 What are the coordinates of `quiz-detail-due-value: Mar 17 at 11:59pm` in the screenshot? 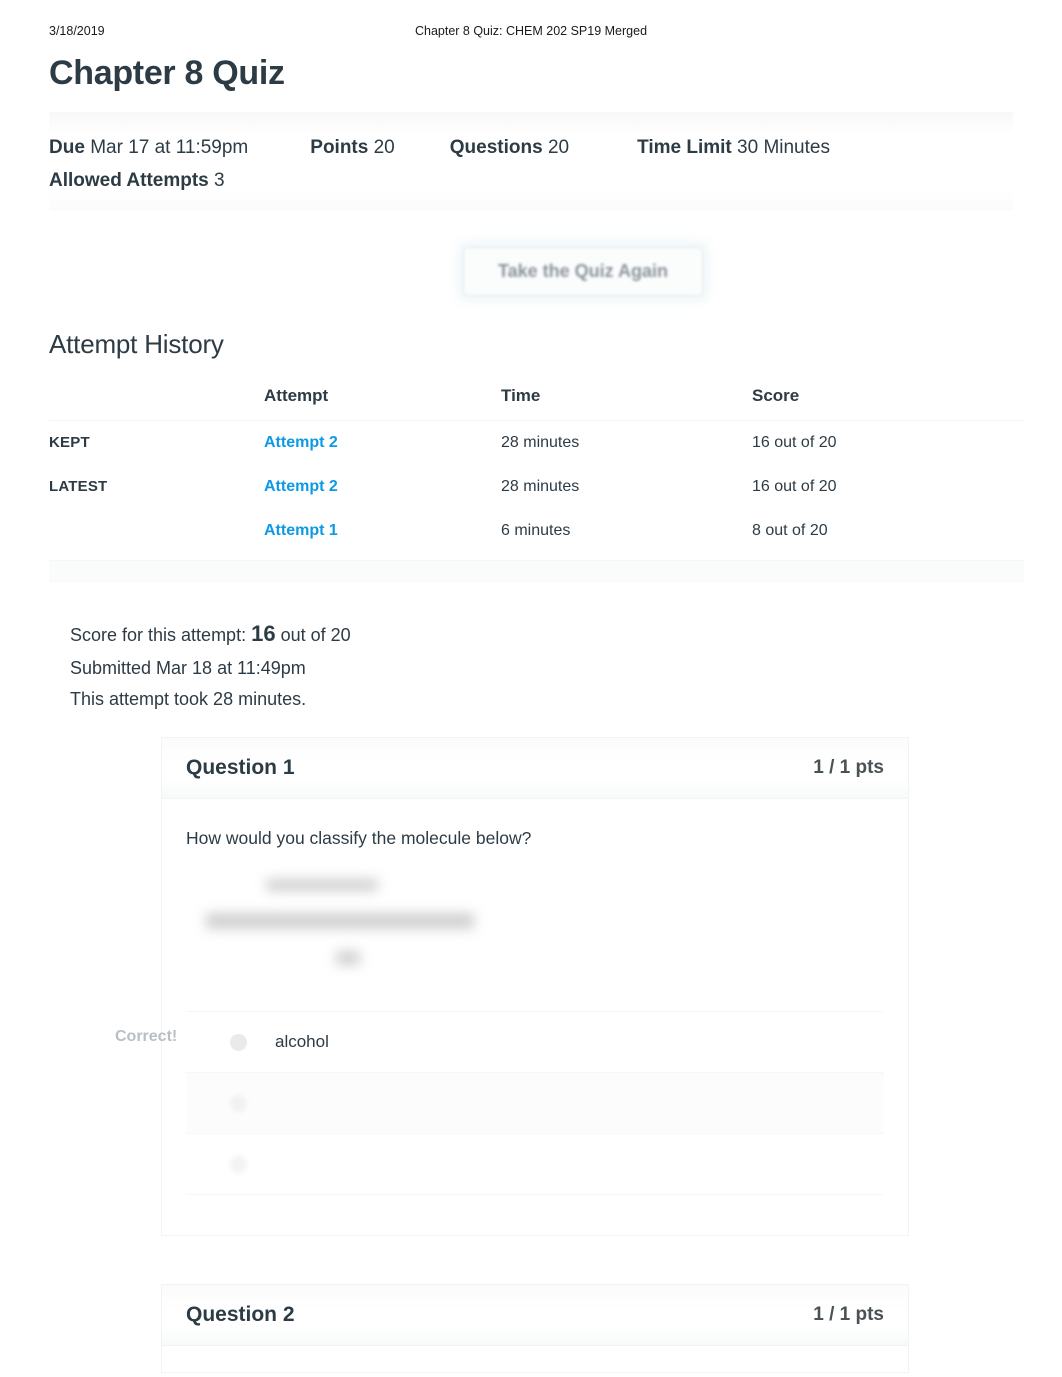 It's located at (169, 148).